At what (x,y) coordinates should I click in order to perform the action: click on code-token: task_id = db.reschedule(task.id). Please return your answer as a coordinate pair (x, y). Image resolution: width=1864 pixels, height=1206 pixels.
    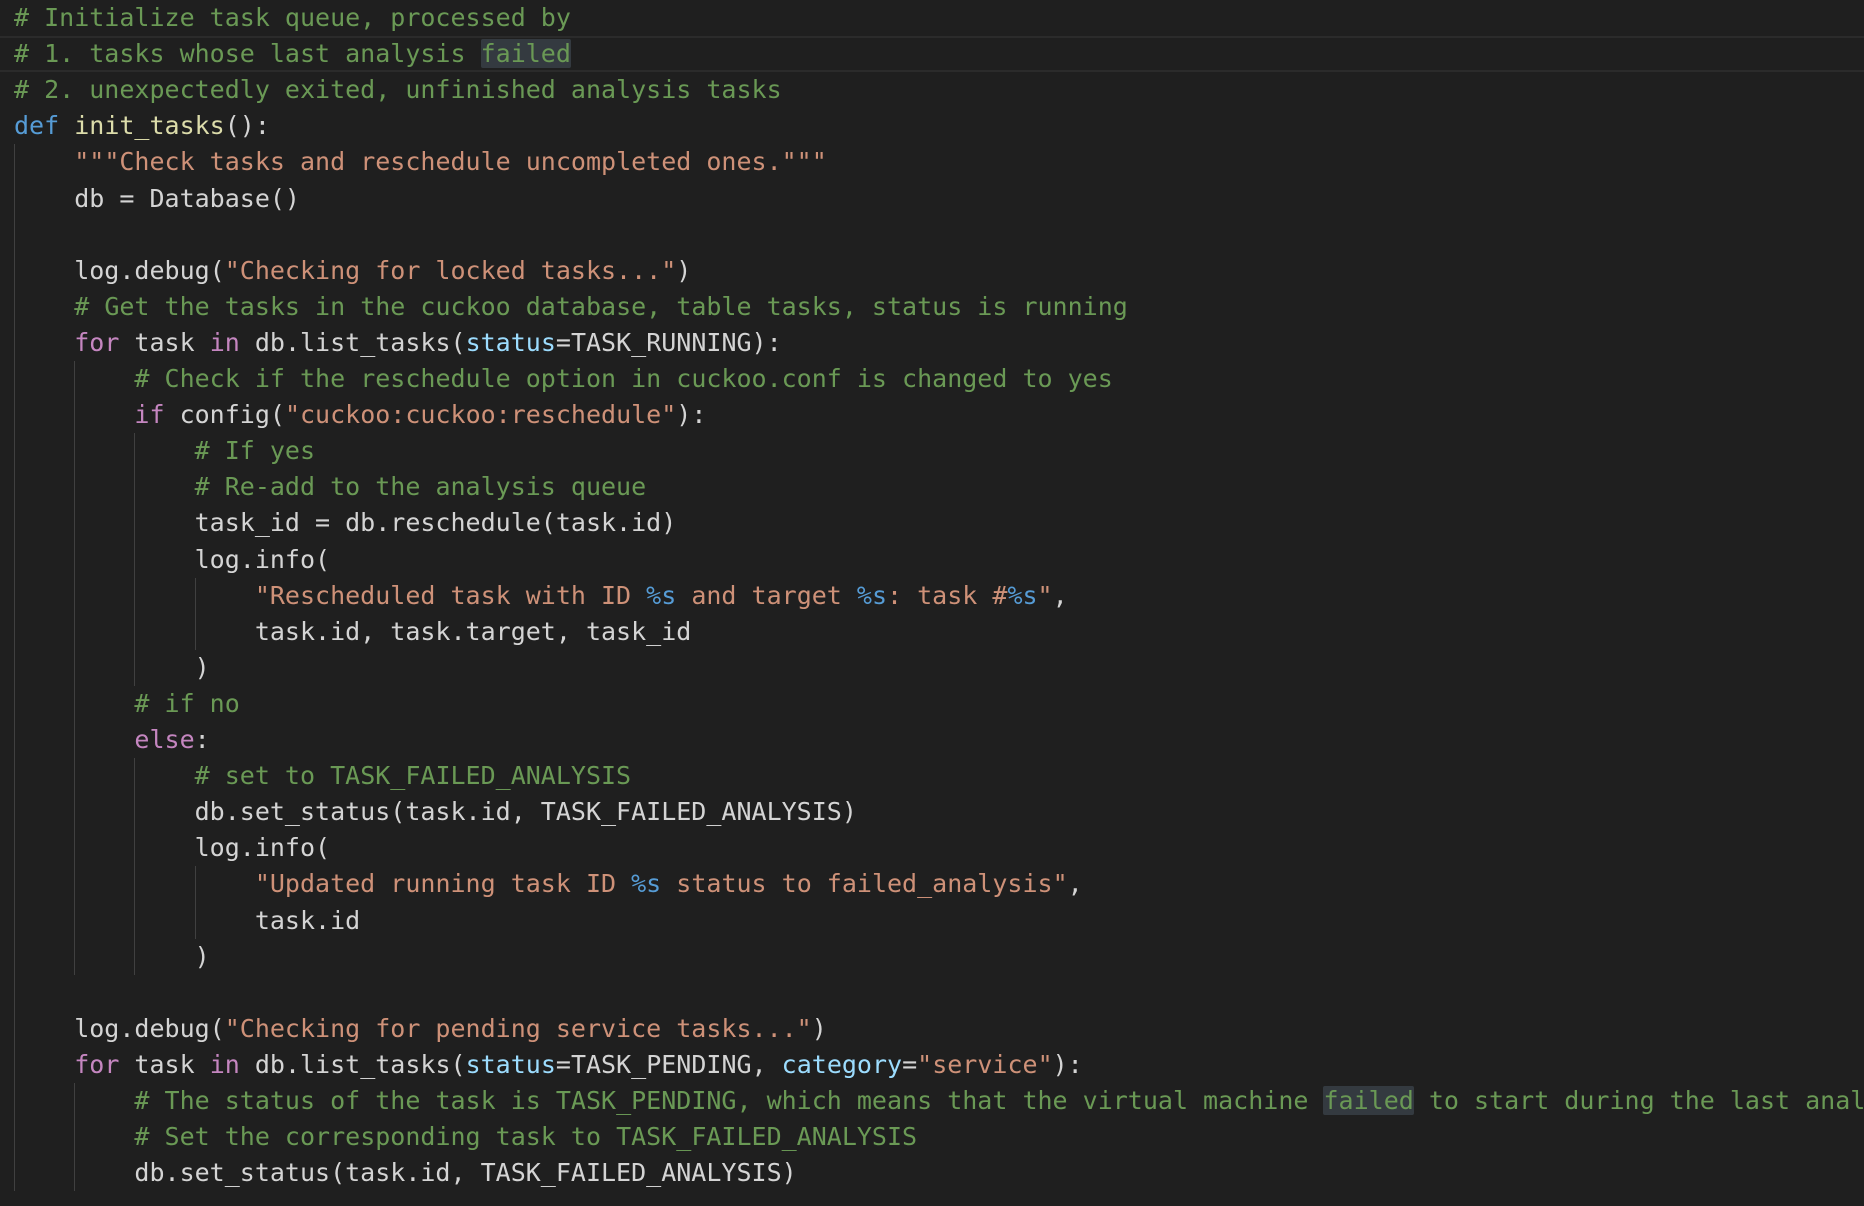
    Looking at the image, I should click on (345, 523).